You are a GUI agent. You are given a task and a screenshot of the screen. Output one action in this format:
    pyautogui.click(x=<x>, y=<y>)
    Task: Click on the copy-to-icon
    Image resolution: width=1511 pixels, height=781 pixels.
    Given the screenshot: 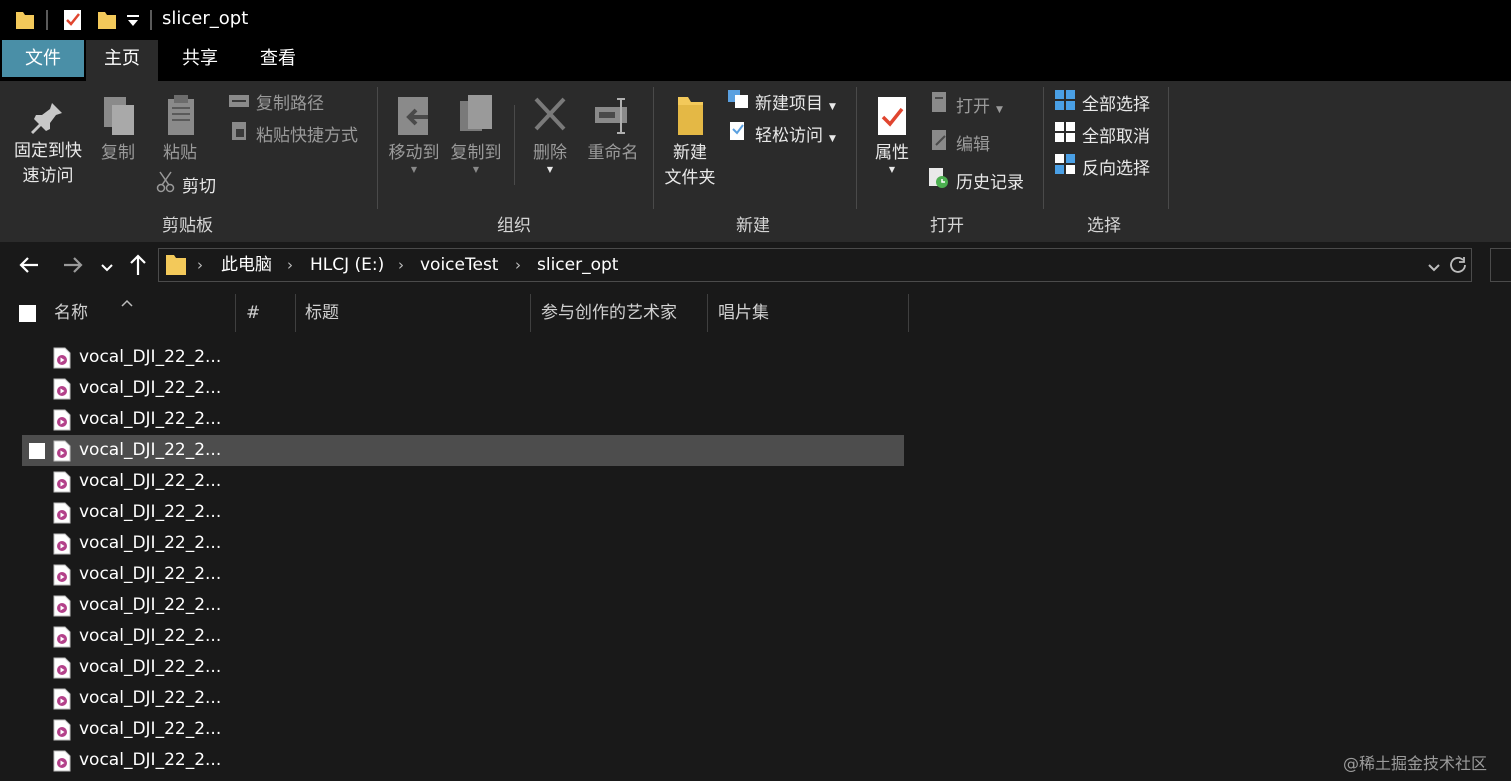 What is the action you would take?
    pyautogui.click(x=476, y=117)
    